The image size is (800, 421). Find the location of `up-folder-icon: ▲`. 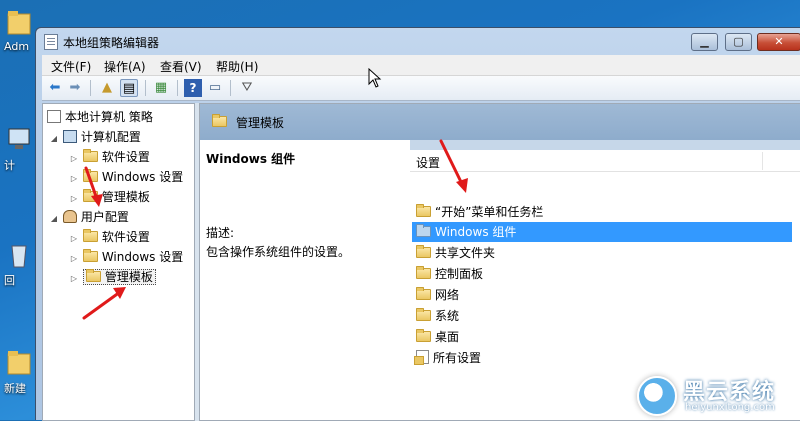

up-folder-icon: ▲ is located at coordinates (107, 88).